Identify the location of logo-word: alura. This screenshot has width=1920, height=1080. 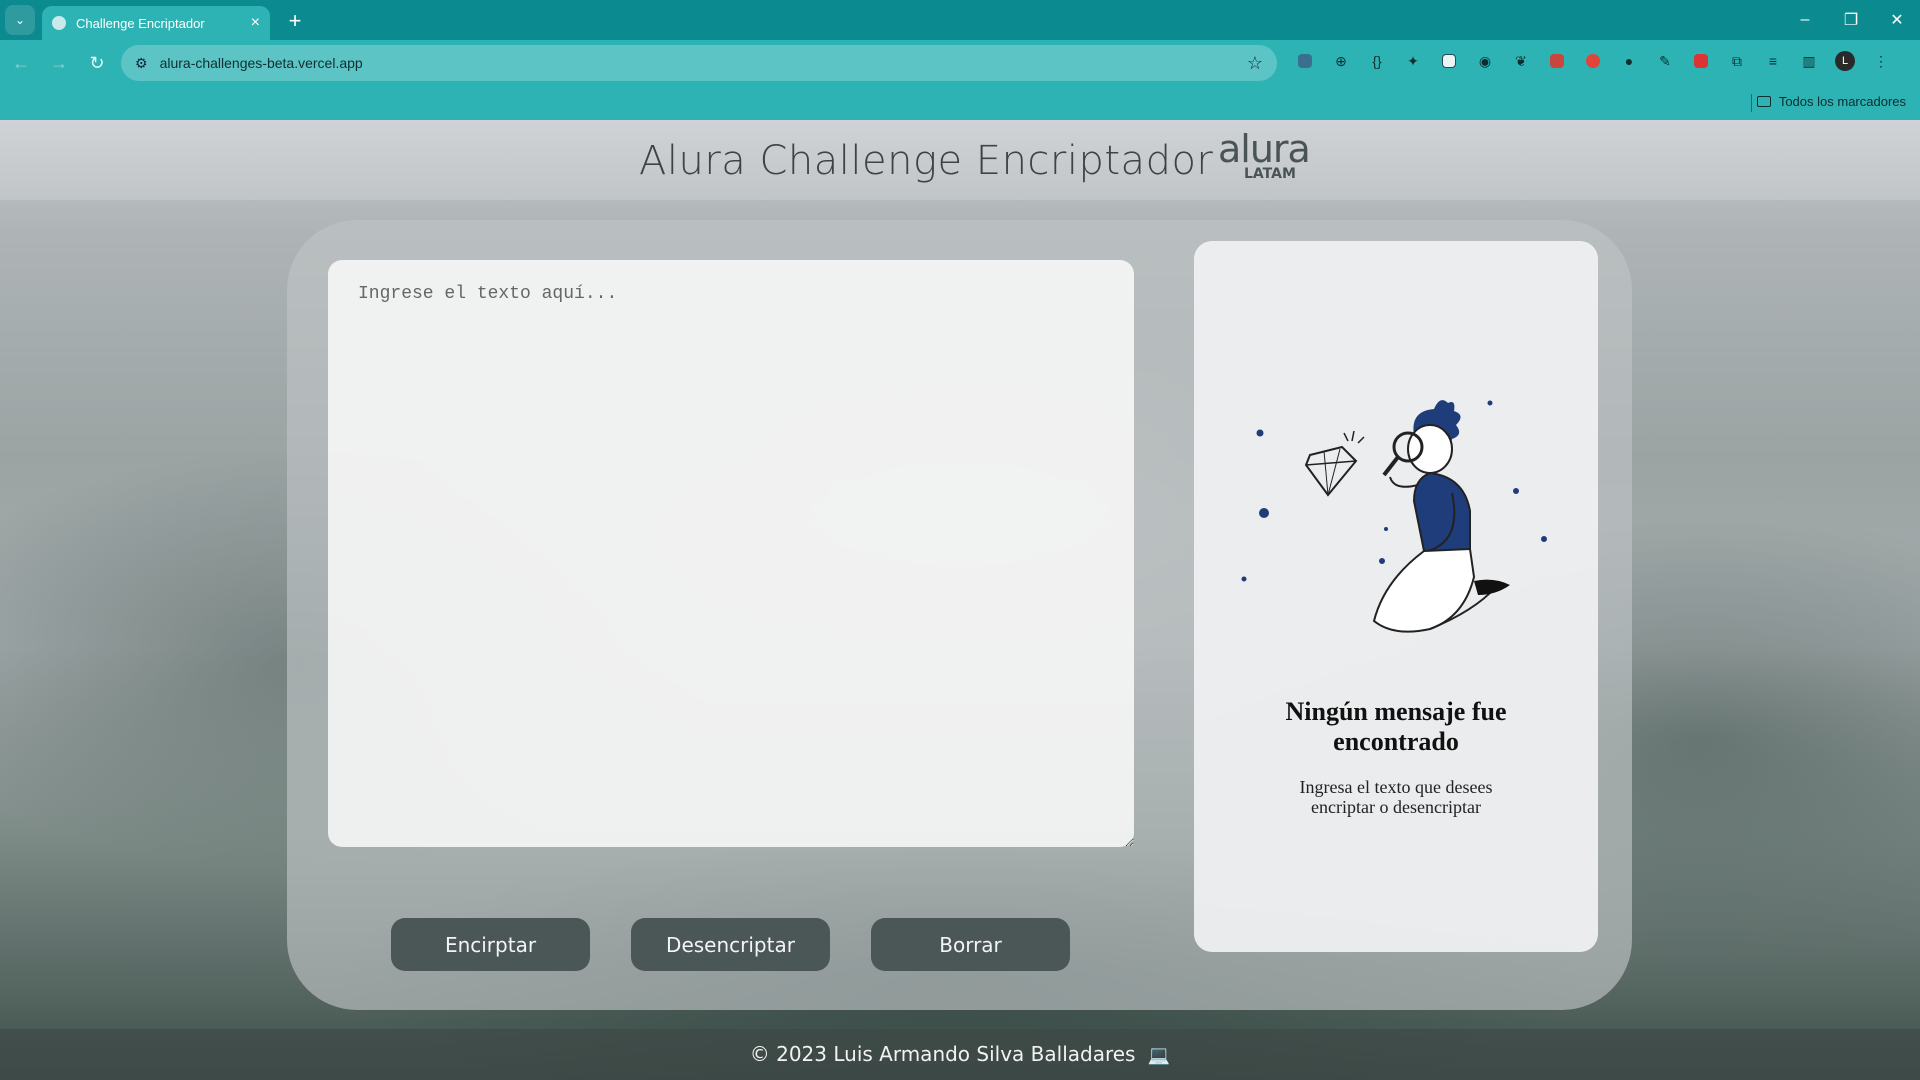
(1264, 149).